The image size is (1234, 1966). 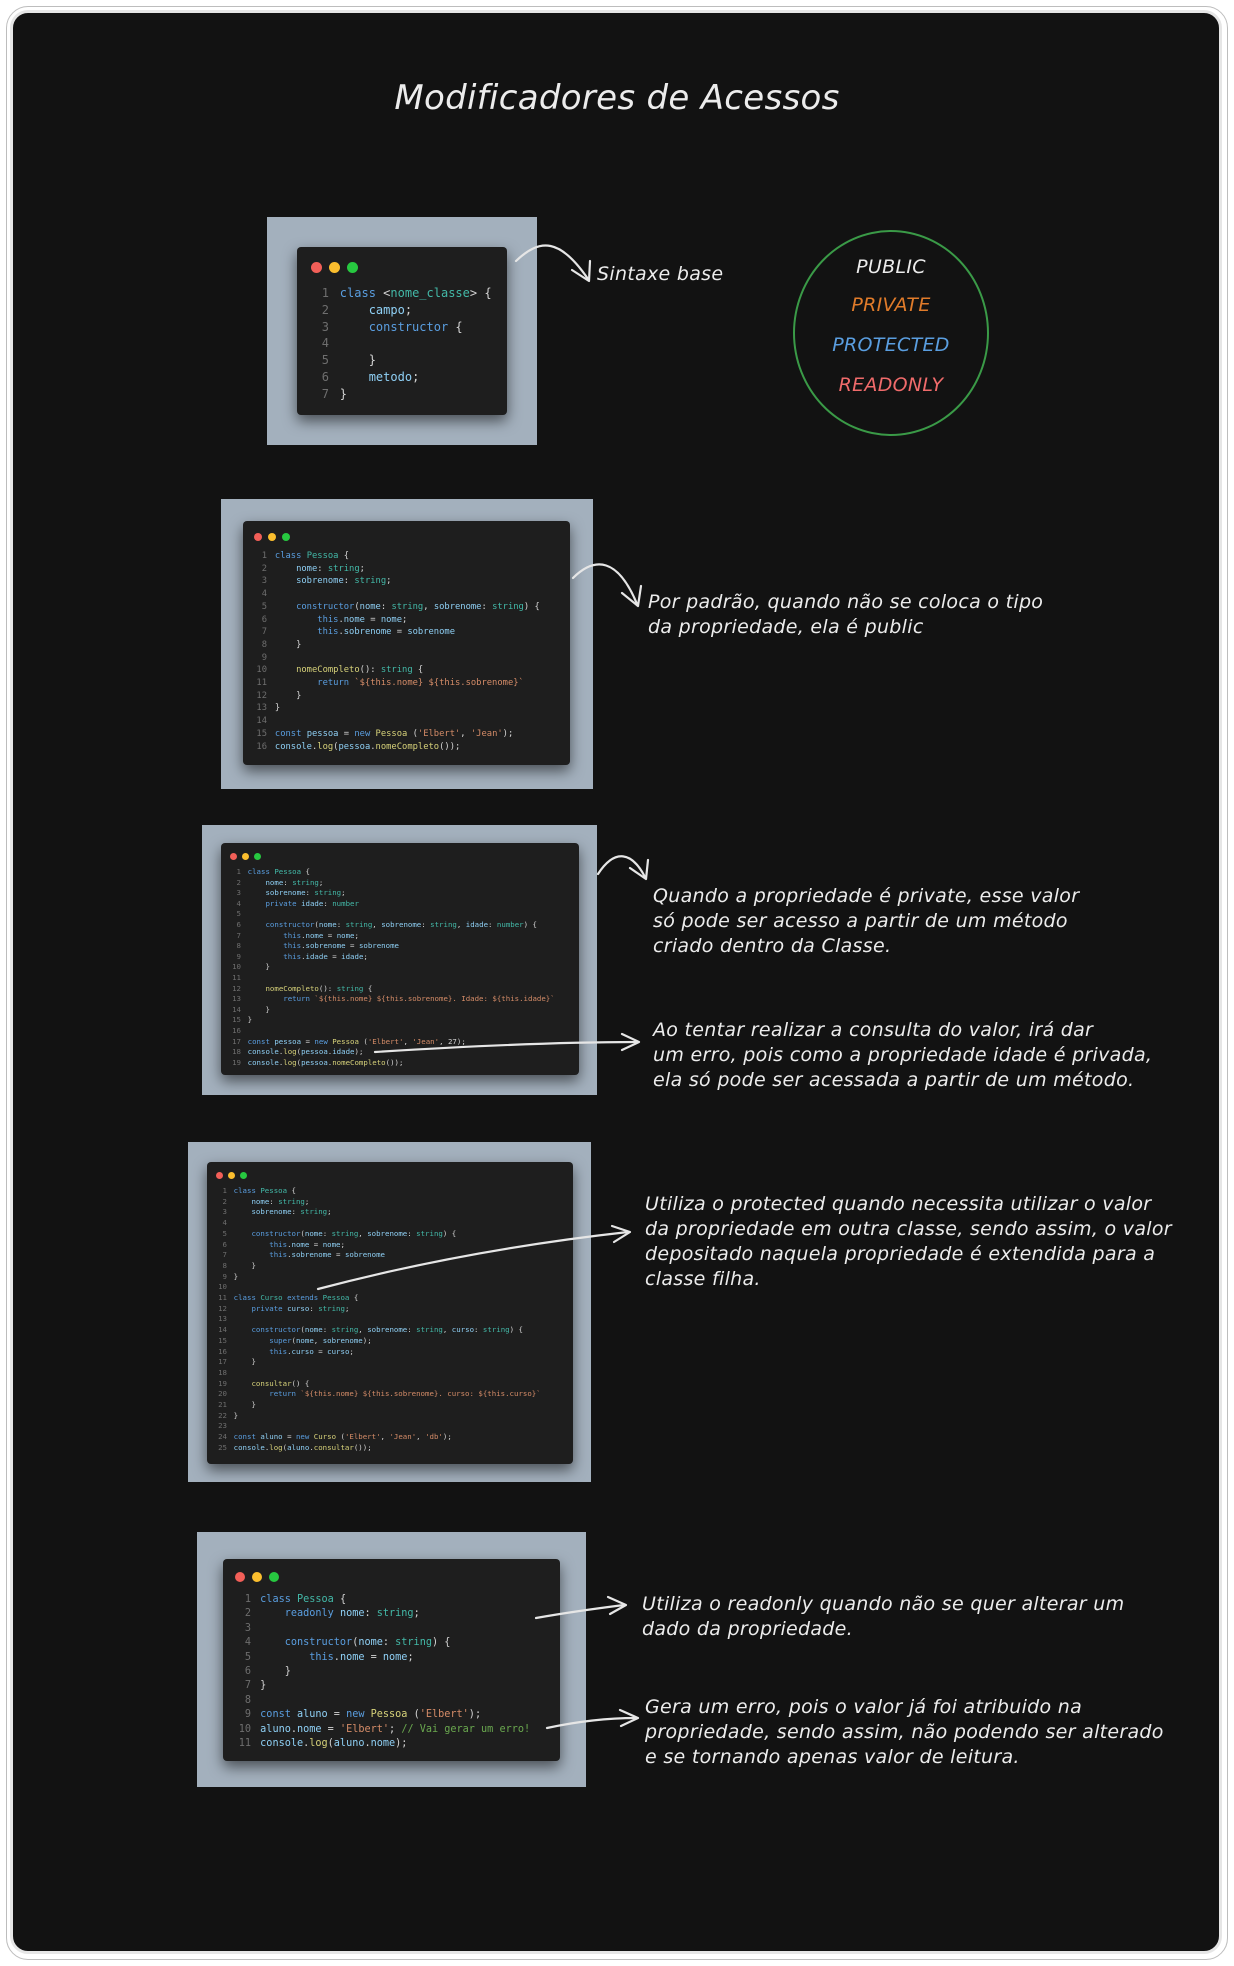 I want to click on arrow-protected, so click(x=473, y=1260).